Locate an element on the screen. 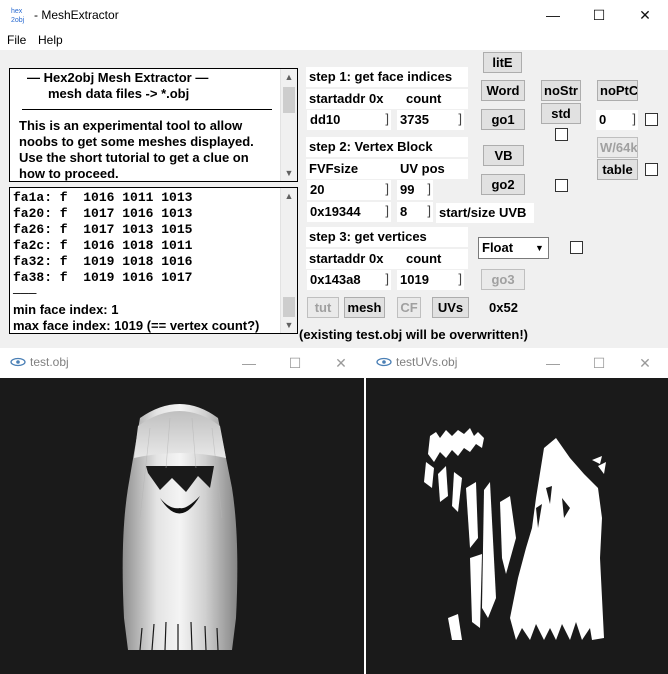 This screenshot has width=668, height=674. float-checkbox is located at coordinates (576, 247).